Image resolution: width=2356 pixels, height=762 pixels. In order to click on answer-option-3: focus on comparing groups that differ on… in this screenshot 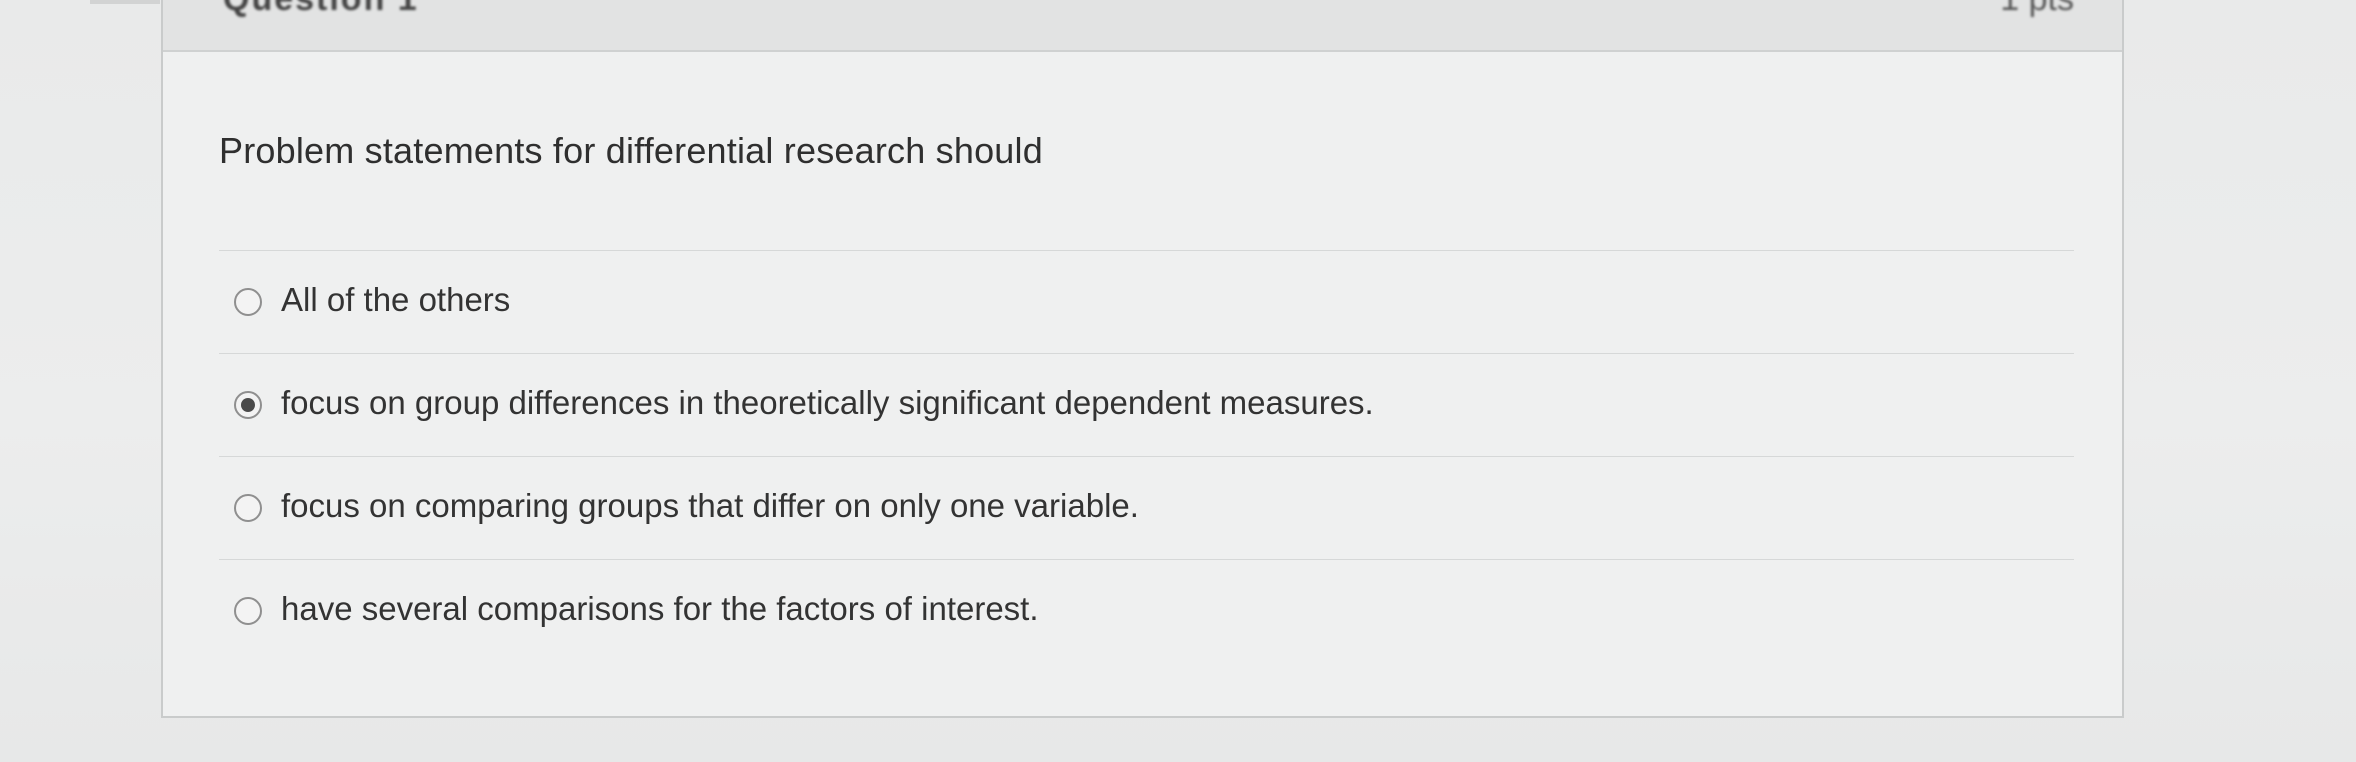, I will do `click(1146, 507)`.